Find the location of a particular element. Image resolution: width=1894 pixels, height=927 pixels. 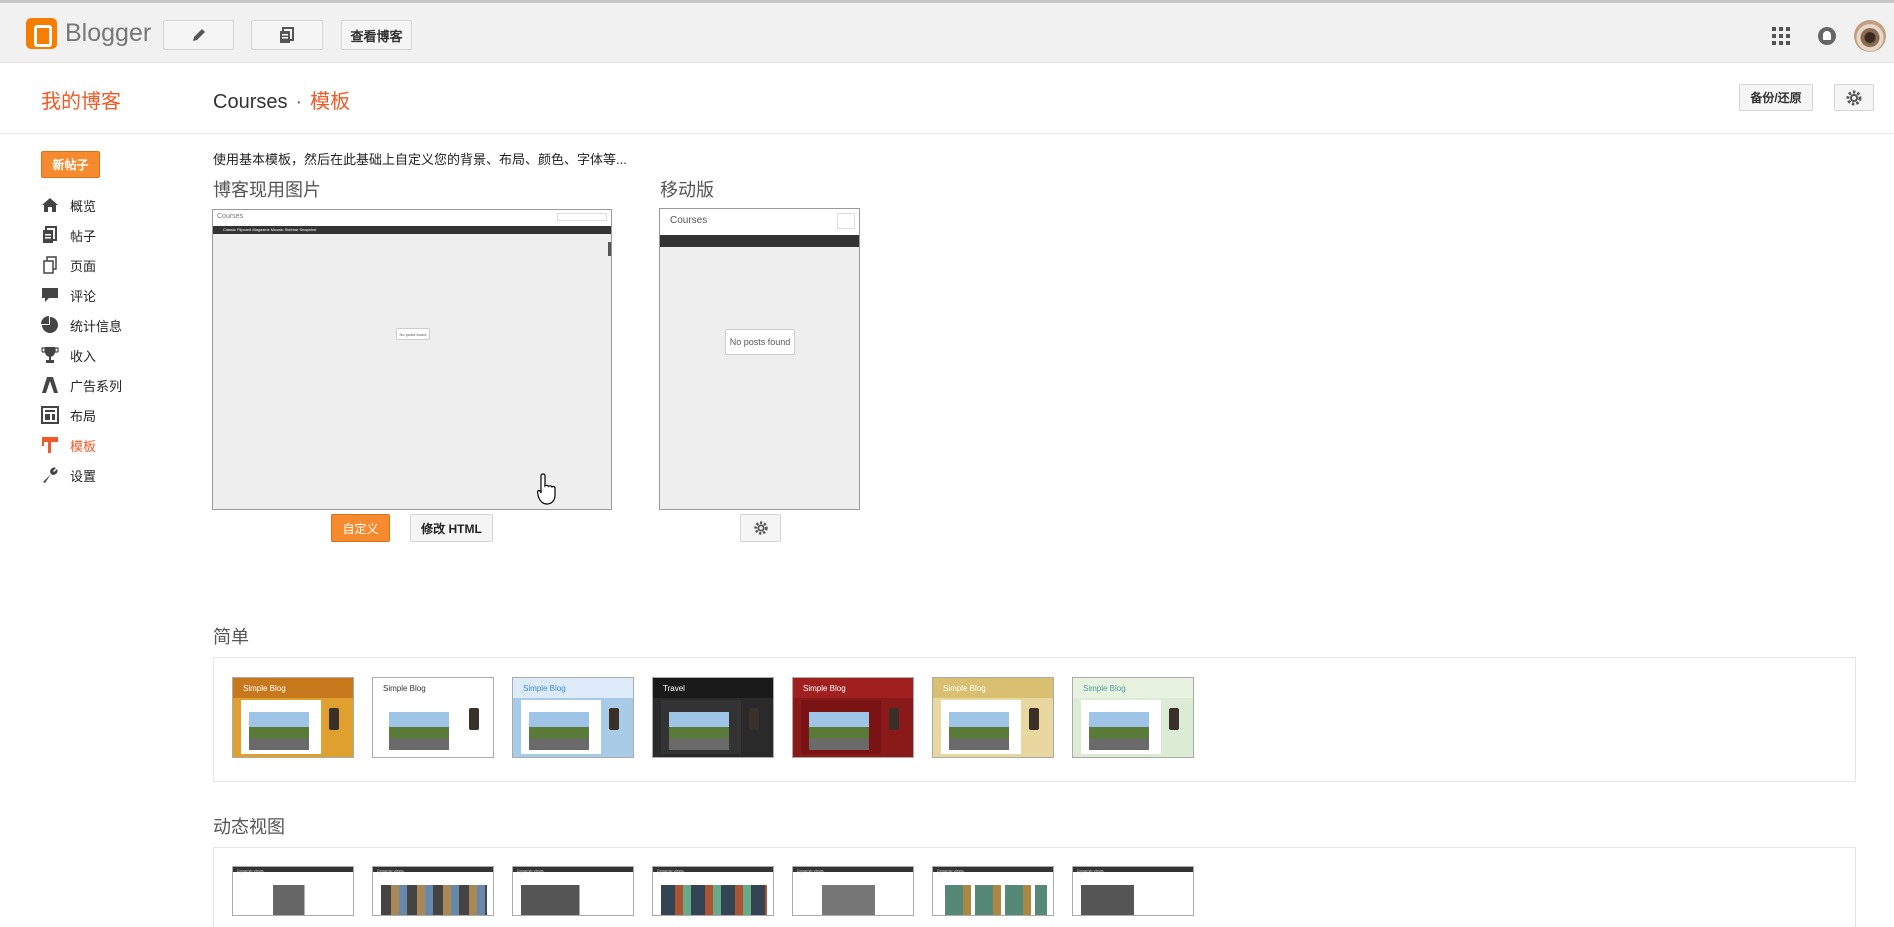

adwords-icon is located at coordinates (50, 385).